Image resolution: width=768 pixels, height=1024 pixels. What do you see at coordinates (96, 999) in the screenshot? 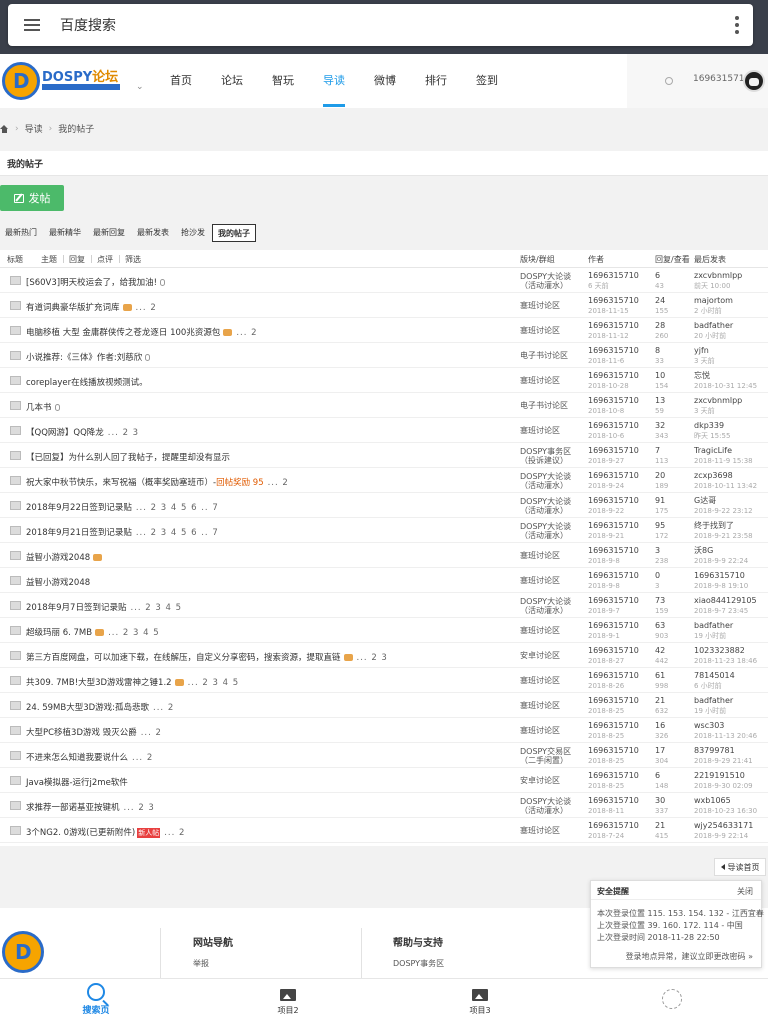
I see `bottom-nav-search: 搜索页` at bounding box center [96, 999].